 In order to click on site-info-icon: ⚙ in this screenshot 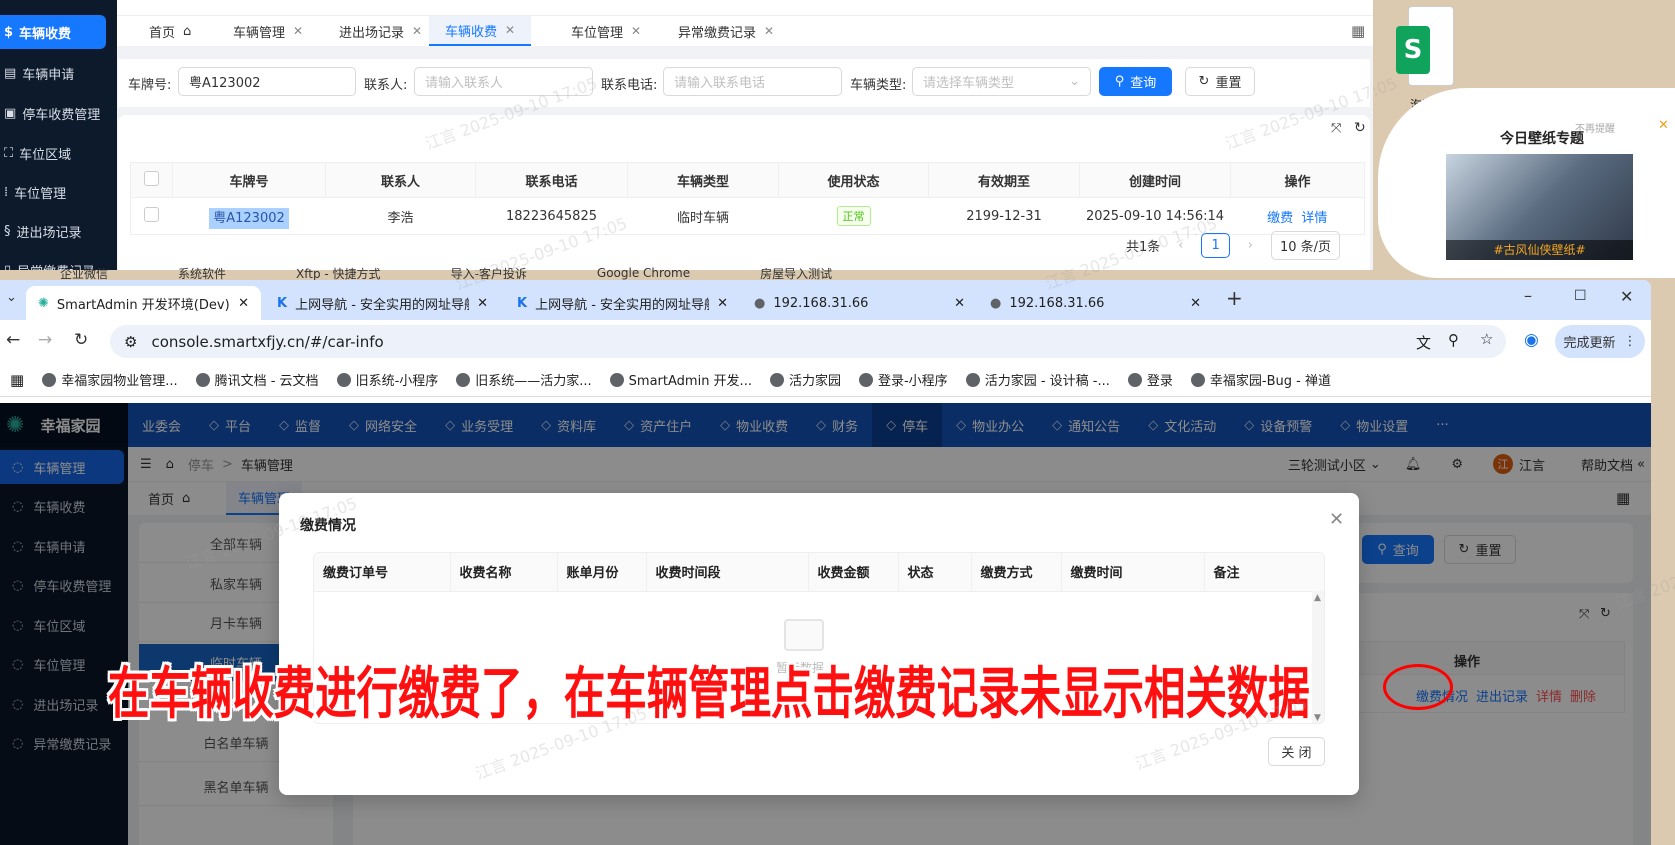, I will do `click(130, 342)`.